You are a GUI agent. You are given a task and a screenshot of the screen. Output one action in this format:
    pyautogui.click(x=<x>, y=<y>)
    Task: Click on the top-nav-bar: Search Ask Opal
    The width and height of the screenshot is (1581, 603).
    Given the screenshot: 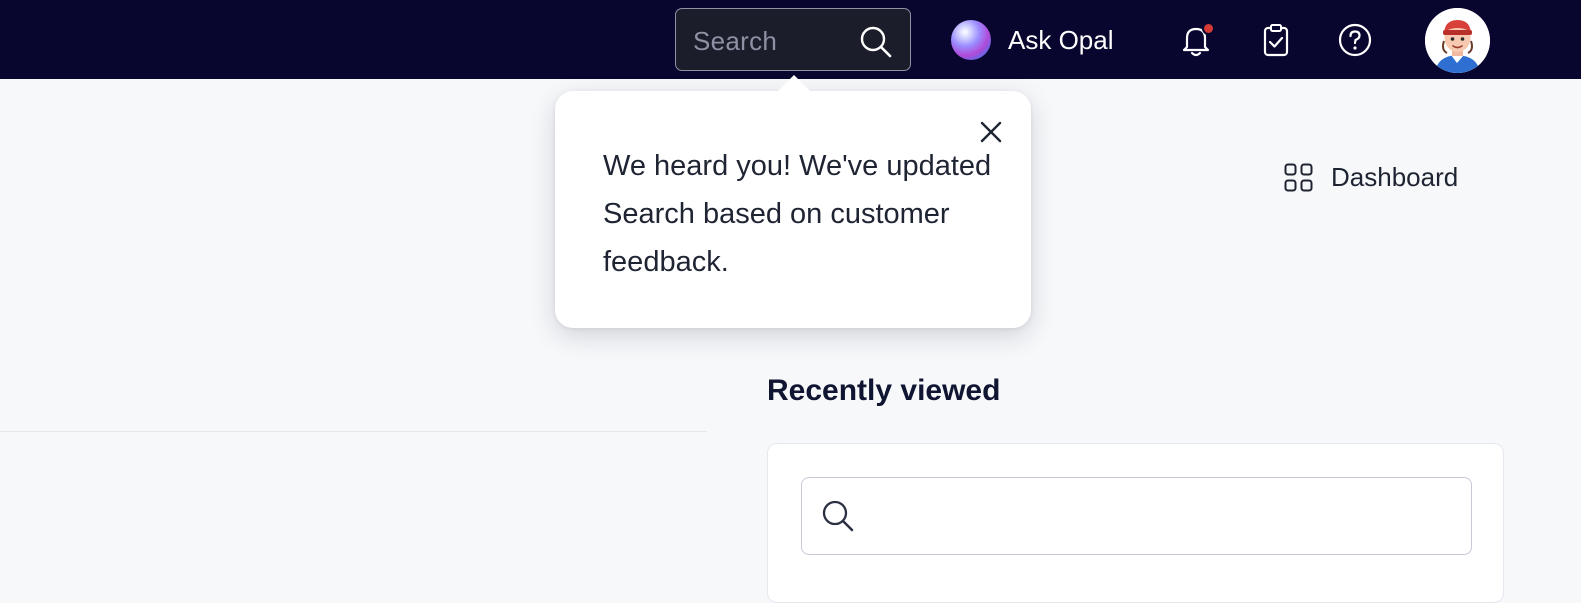 What is the action you would take?
    pyautogui.click(x=790, y=39)
    